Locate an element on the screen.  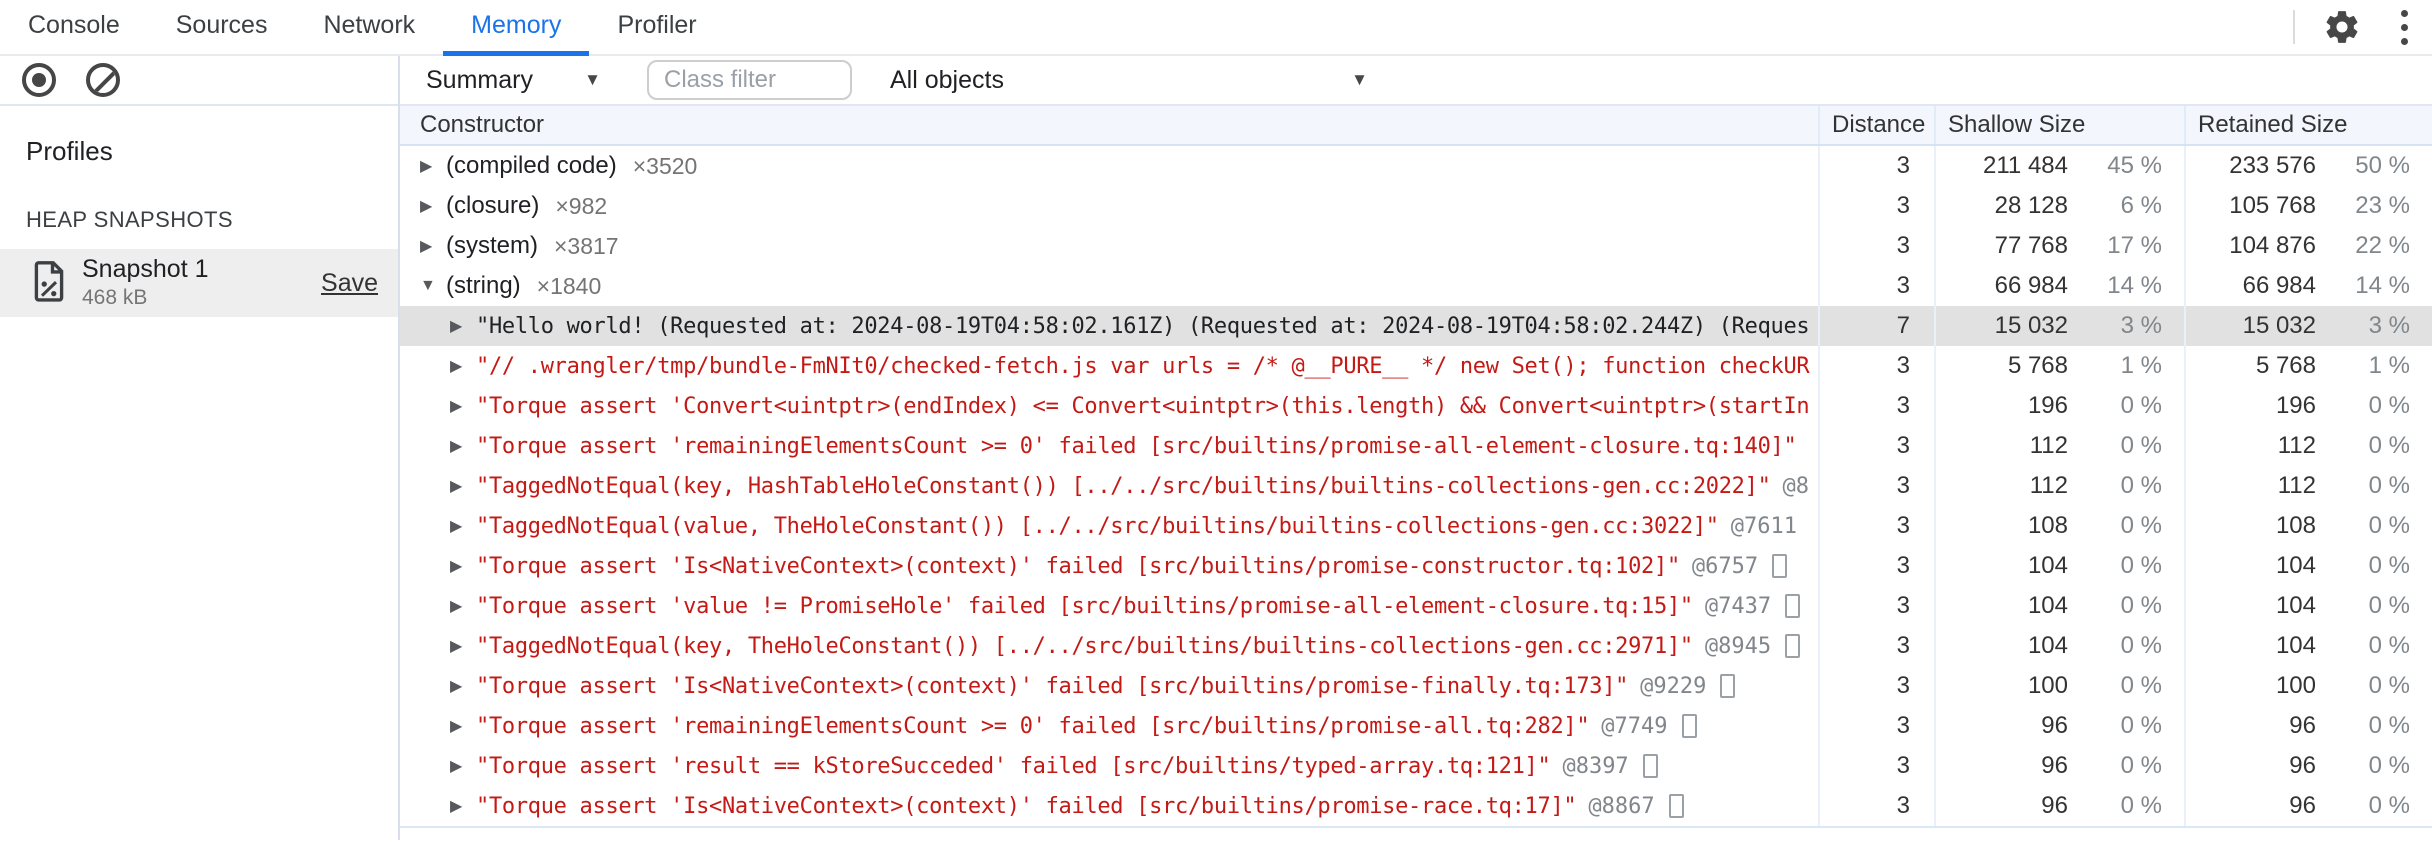
object-id: @7611 is located at coordinates (1763, 526).